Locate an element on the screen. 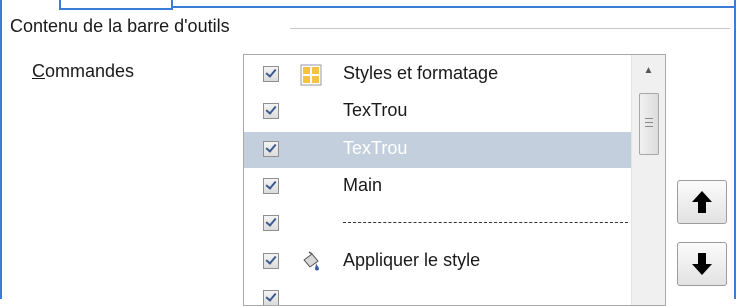 Image resolution: width=736 pixels, height=306 pixels. move-down-button is located at coordinates (702, 264).